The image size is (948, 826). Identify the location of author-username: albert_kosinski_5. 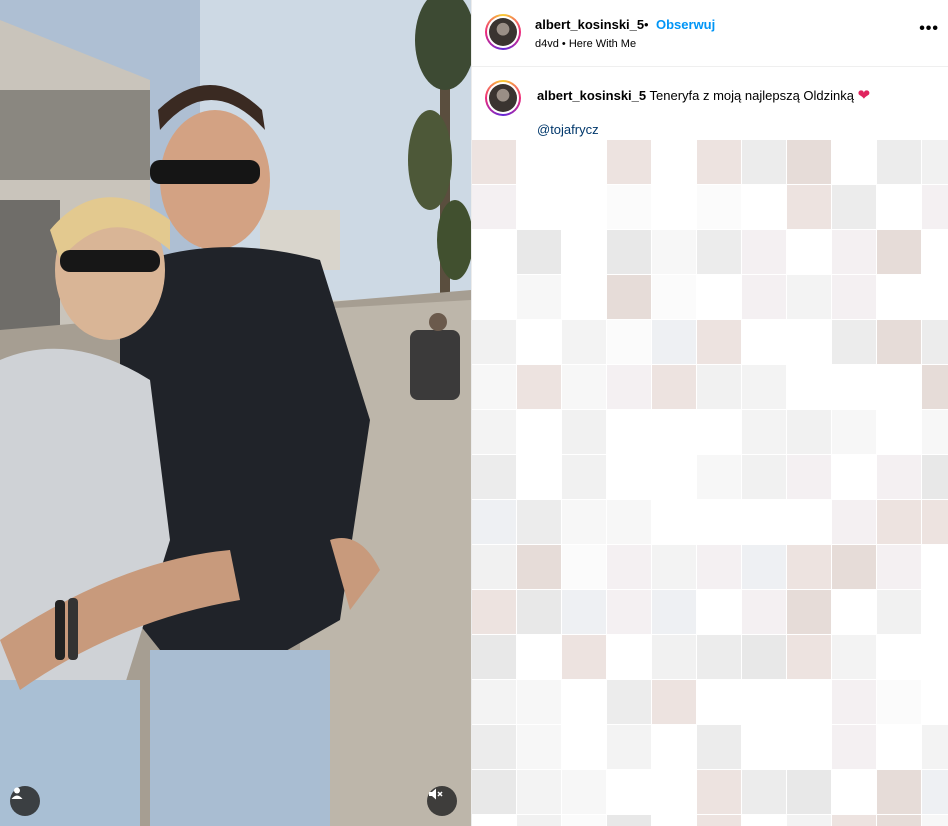
(589, 24).